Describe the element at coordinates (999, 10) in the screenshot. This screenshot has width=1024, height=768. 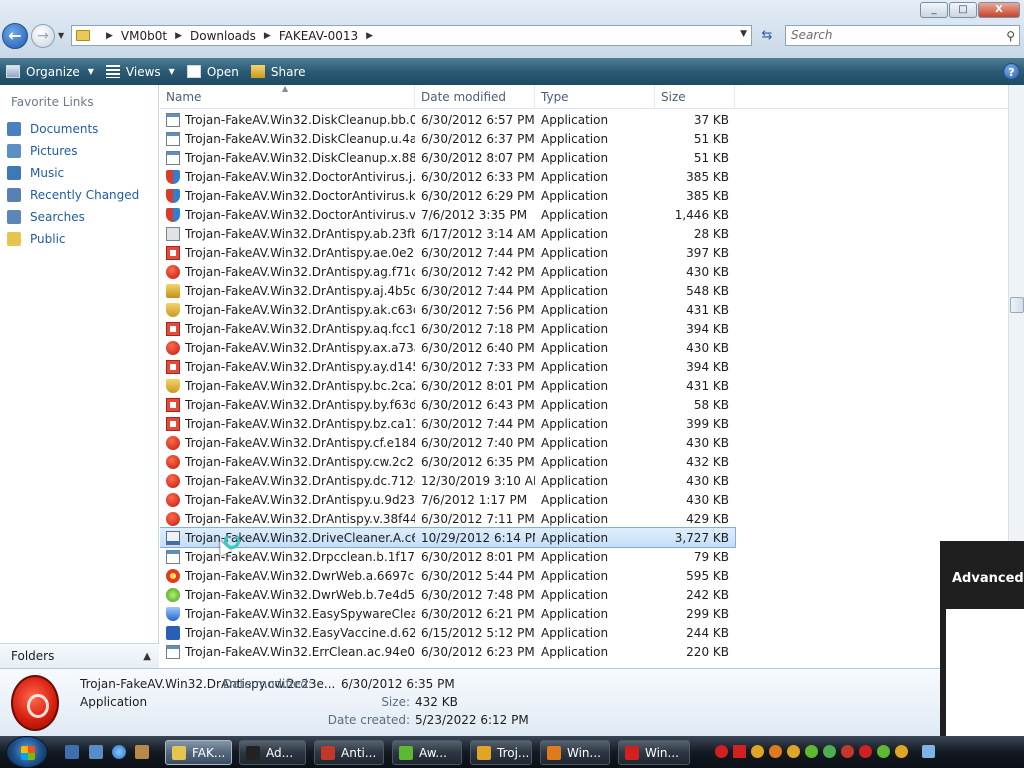
I see `close-button: X` at that location.